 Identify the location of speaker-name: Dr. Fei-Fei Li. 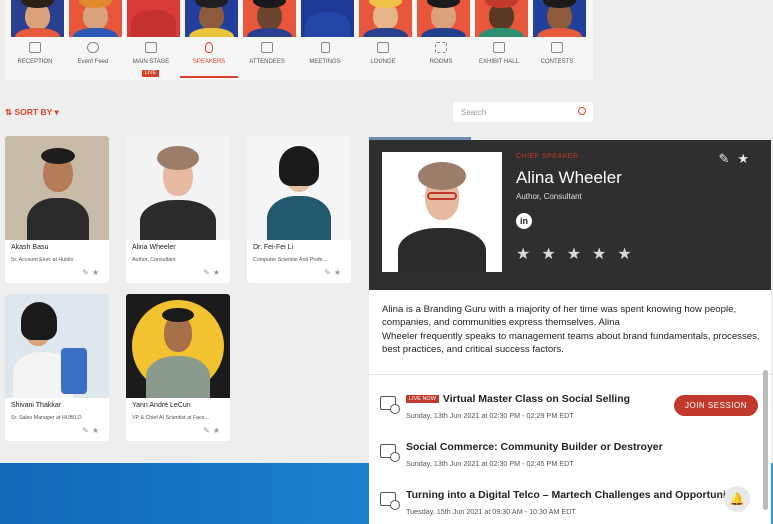
(273, 247).